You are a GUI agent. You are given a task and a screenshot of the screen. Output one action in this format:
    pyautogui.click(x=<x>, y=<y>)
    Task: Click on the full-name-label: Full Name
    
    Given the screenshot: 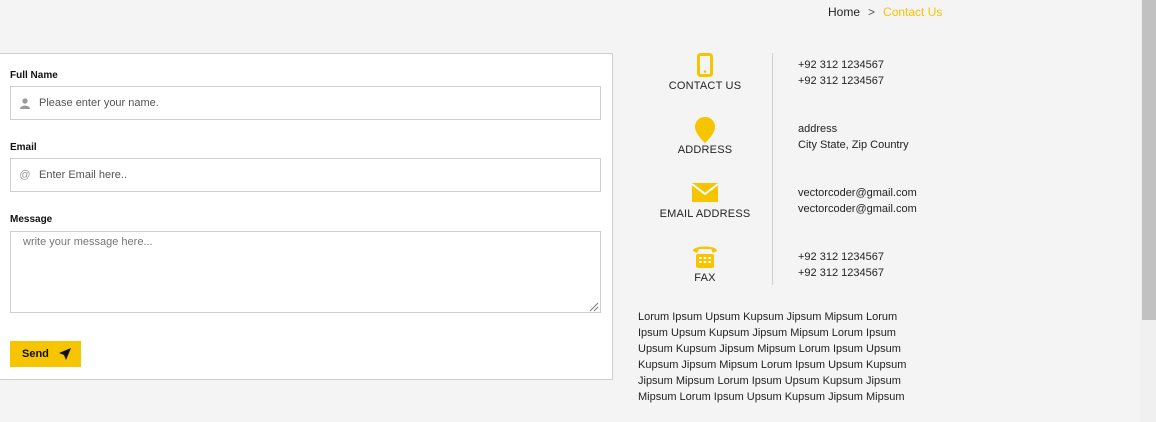 What is the action you would take?
    pyautogui.click(x=34, y=75)
    